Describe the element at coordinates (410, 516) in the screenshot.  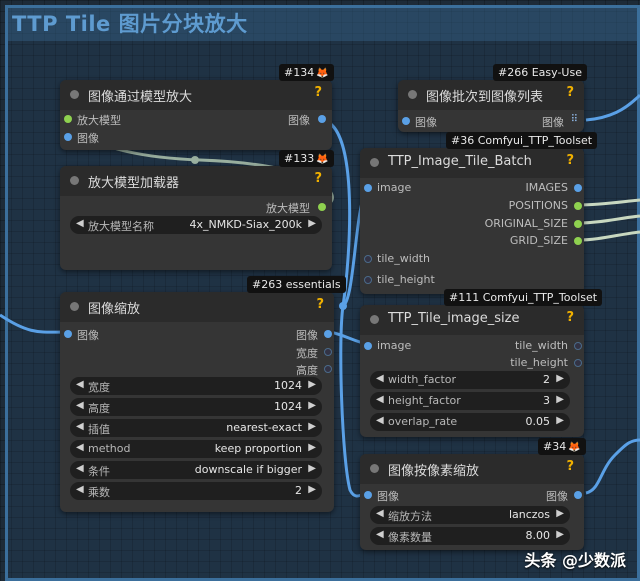
I see `widget-label: 缩放方法` at that location.